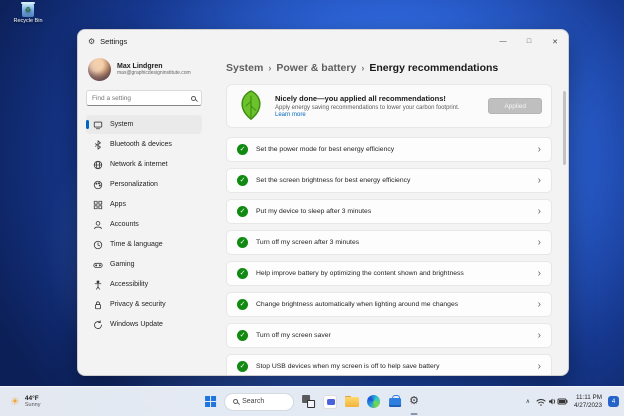  I want to click on file-explorer-button, so click(352, 401).